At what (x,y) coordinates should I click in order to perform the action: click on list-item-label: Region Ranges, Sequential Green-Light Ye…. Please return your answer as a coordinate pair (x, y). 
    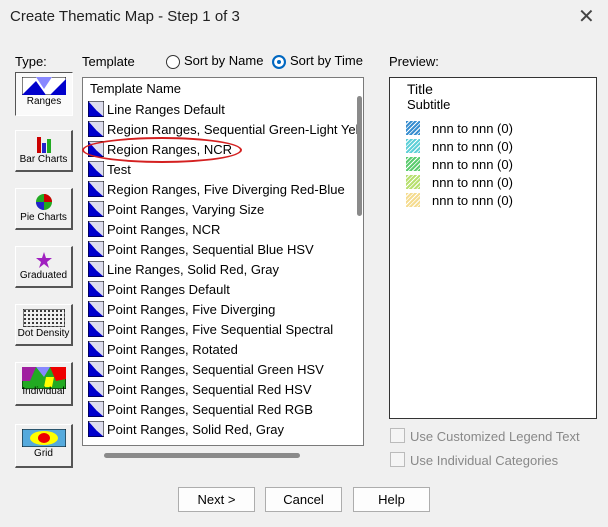
    Looking at the image, I should click on (233, 129).